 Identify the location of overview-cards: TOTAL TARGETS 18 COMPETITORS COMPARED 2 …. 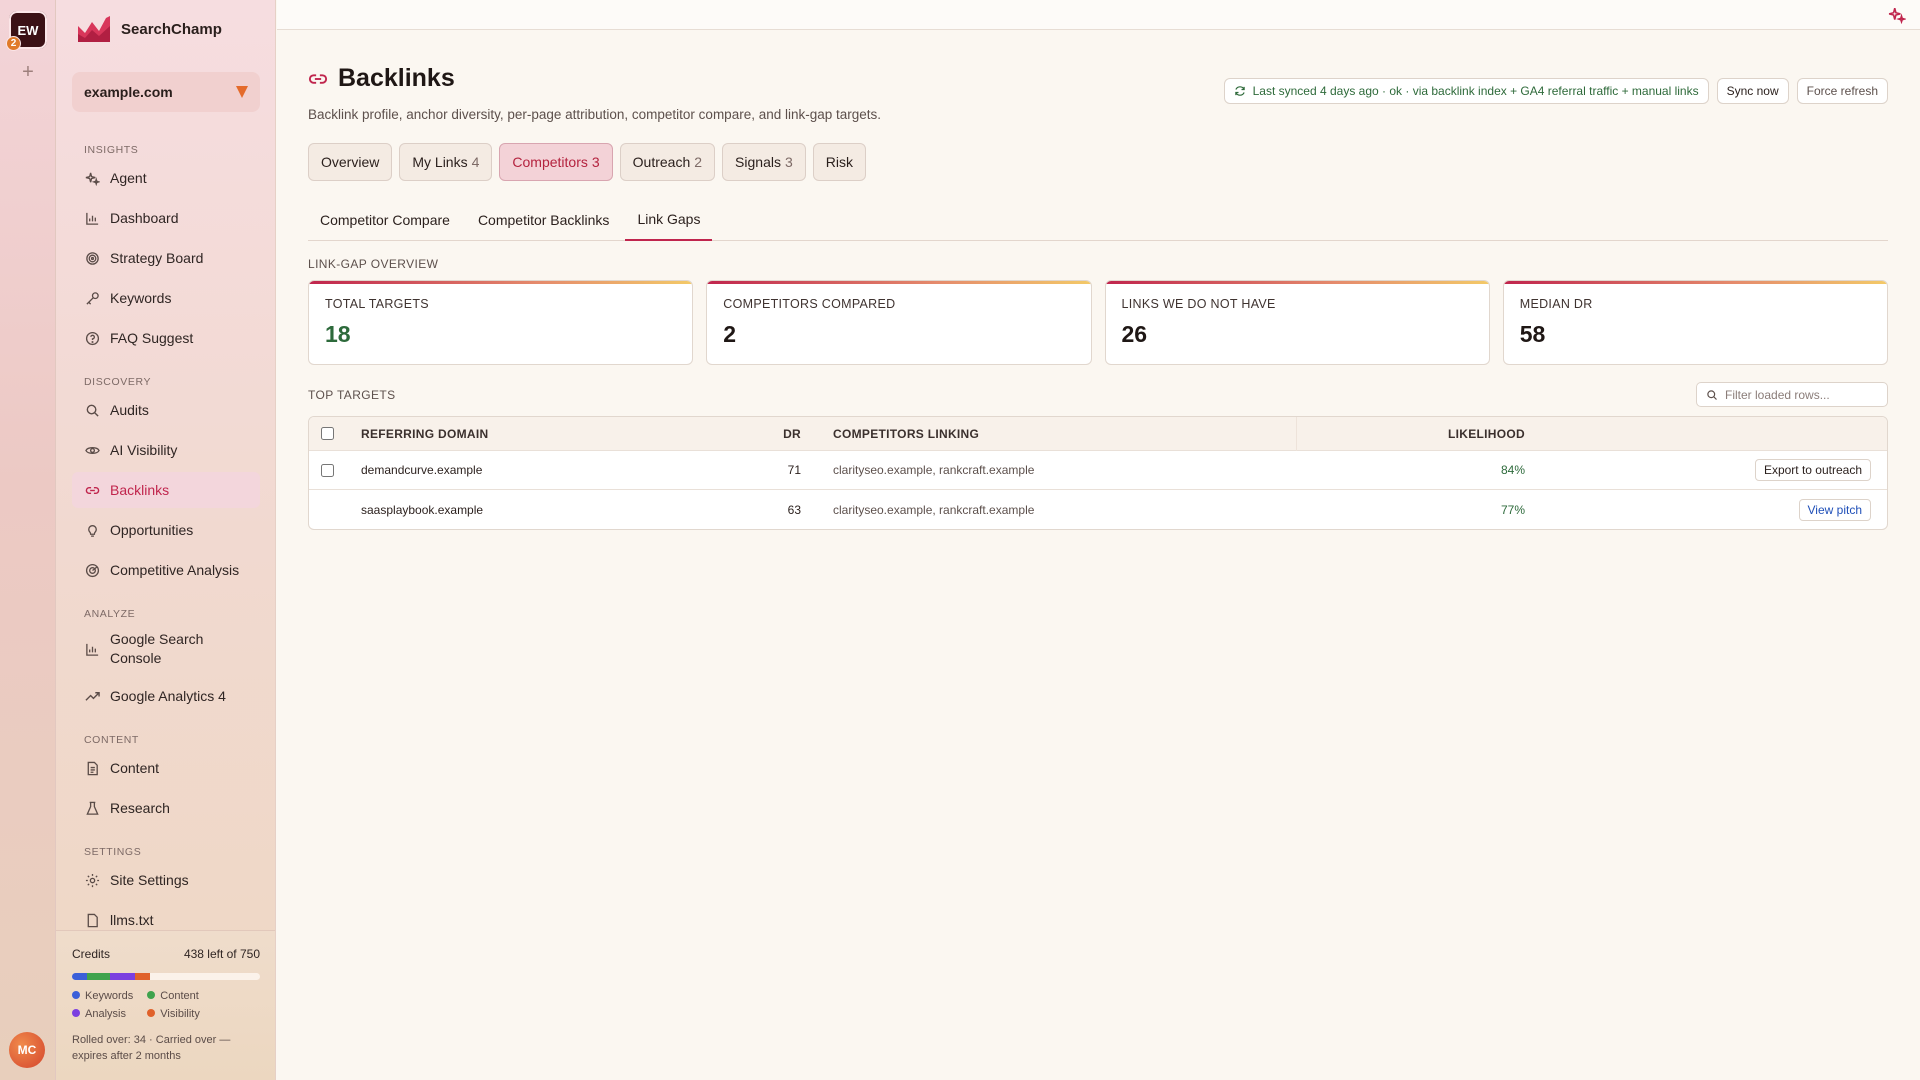
(1098, 322).